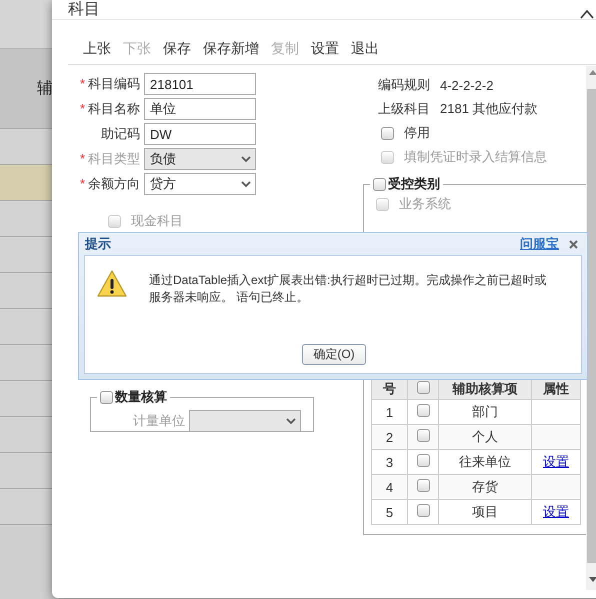 The image size is (596, 599). What do you see at coordinates (109, 109) in the screenshot?
I see `field-label: * 科目名称` at bounding box center [109, 109].